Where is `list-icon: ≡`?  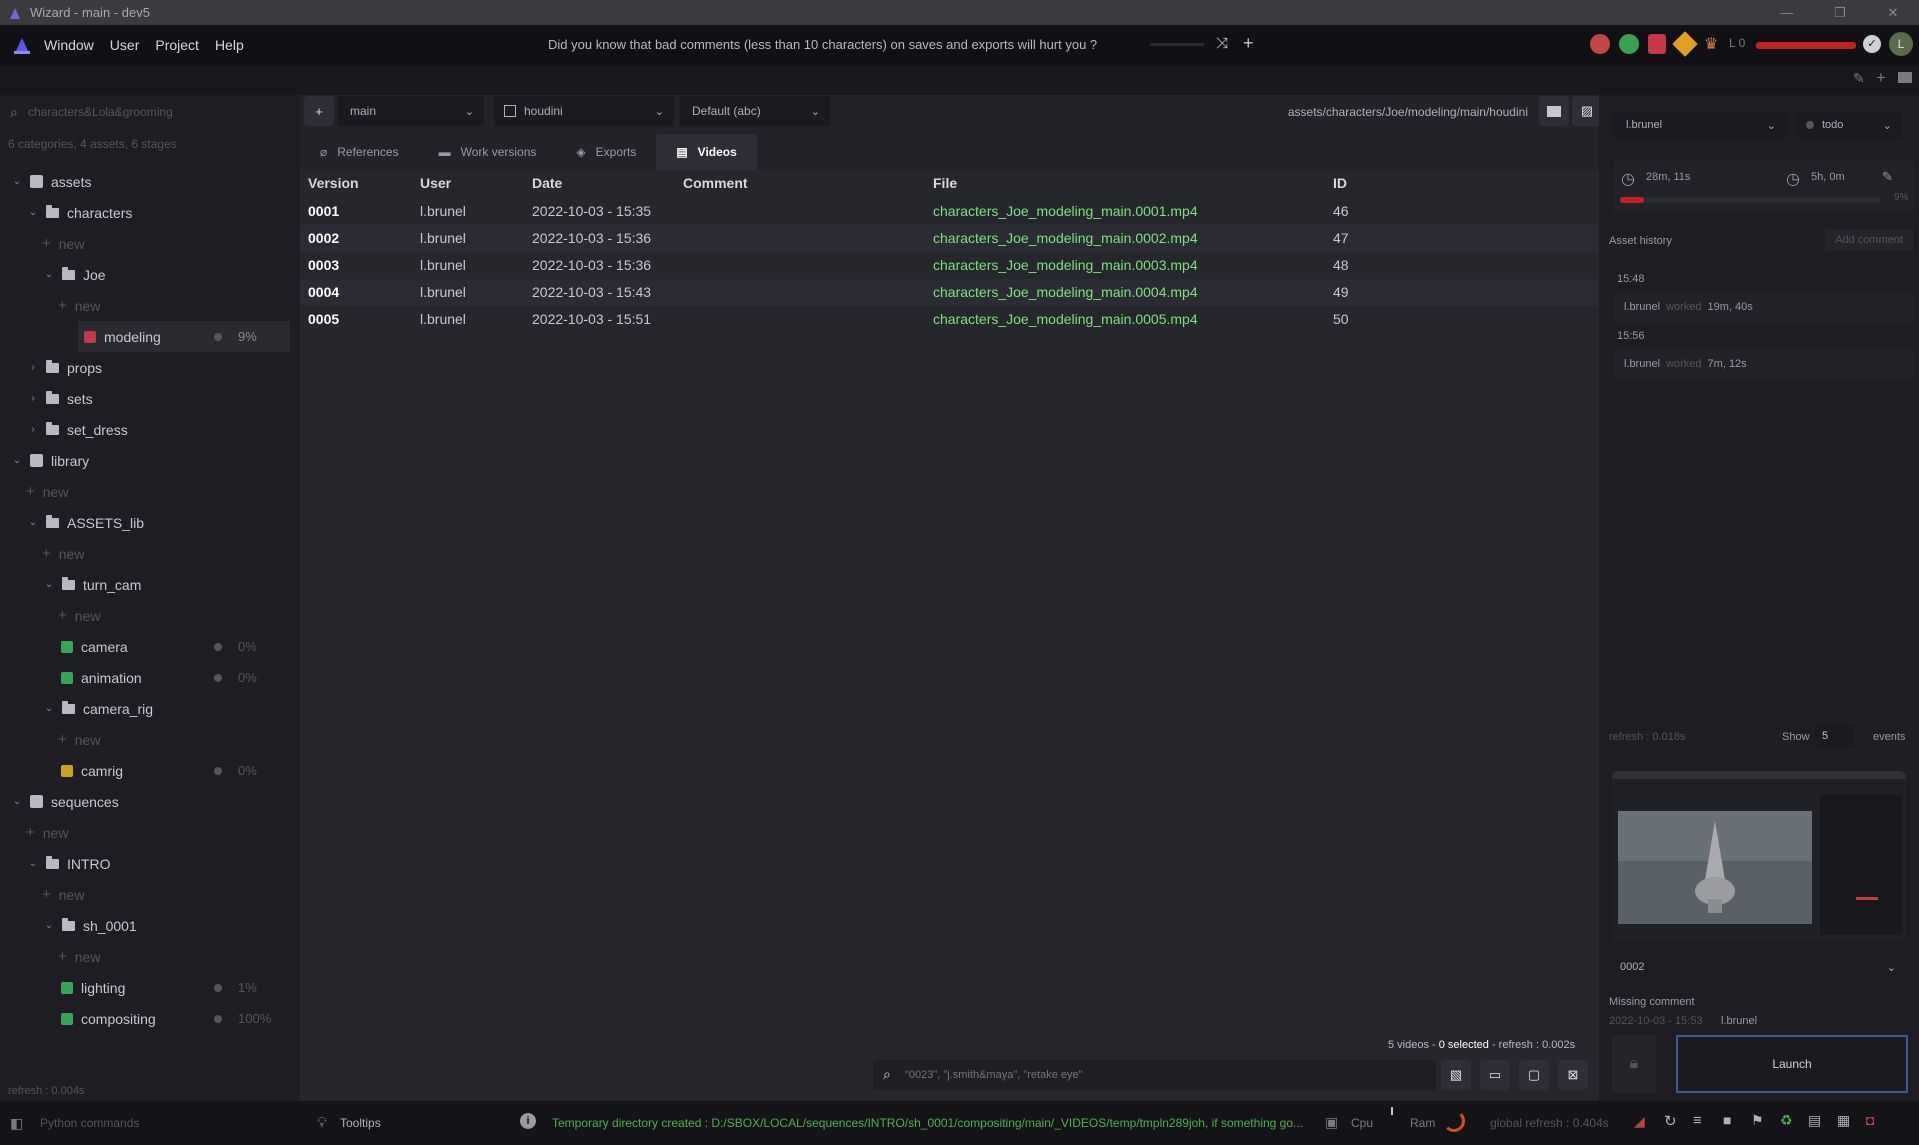 list-icon: ≡ is located at coordinates (1697, 1120).